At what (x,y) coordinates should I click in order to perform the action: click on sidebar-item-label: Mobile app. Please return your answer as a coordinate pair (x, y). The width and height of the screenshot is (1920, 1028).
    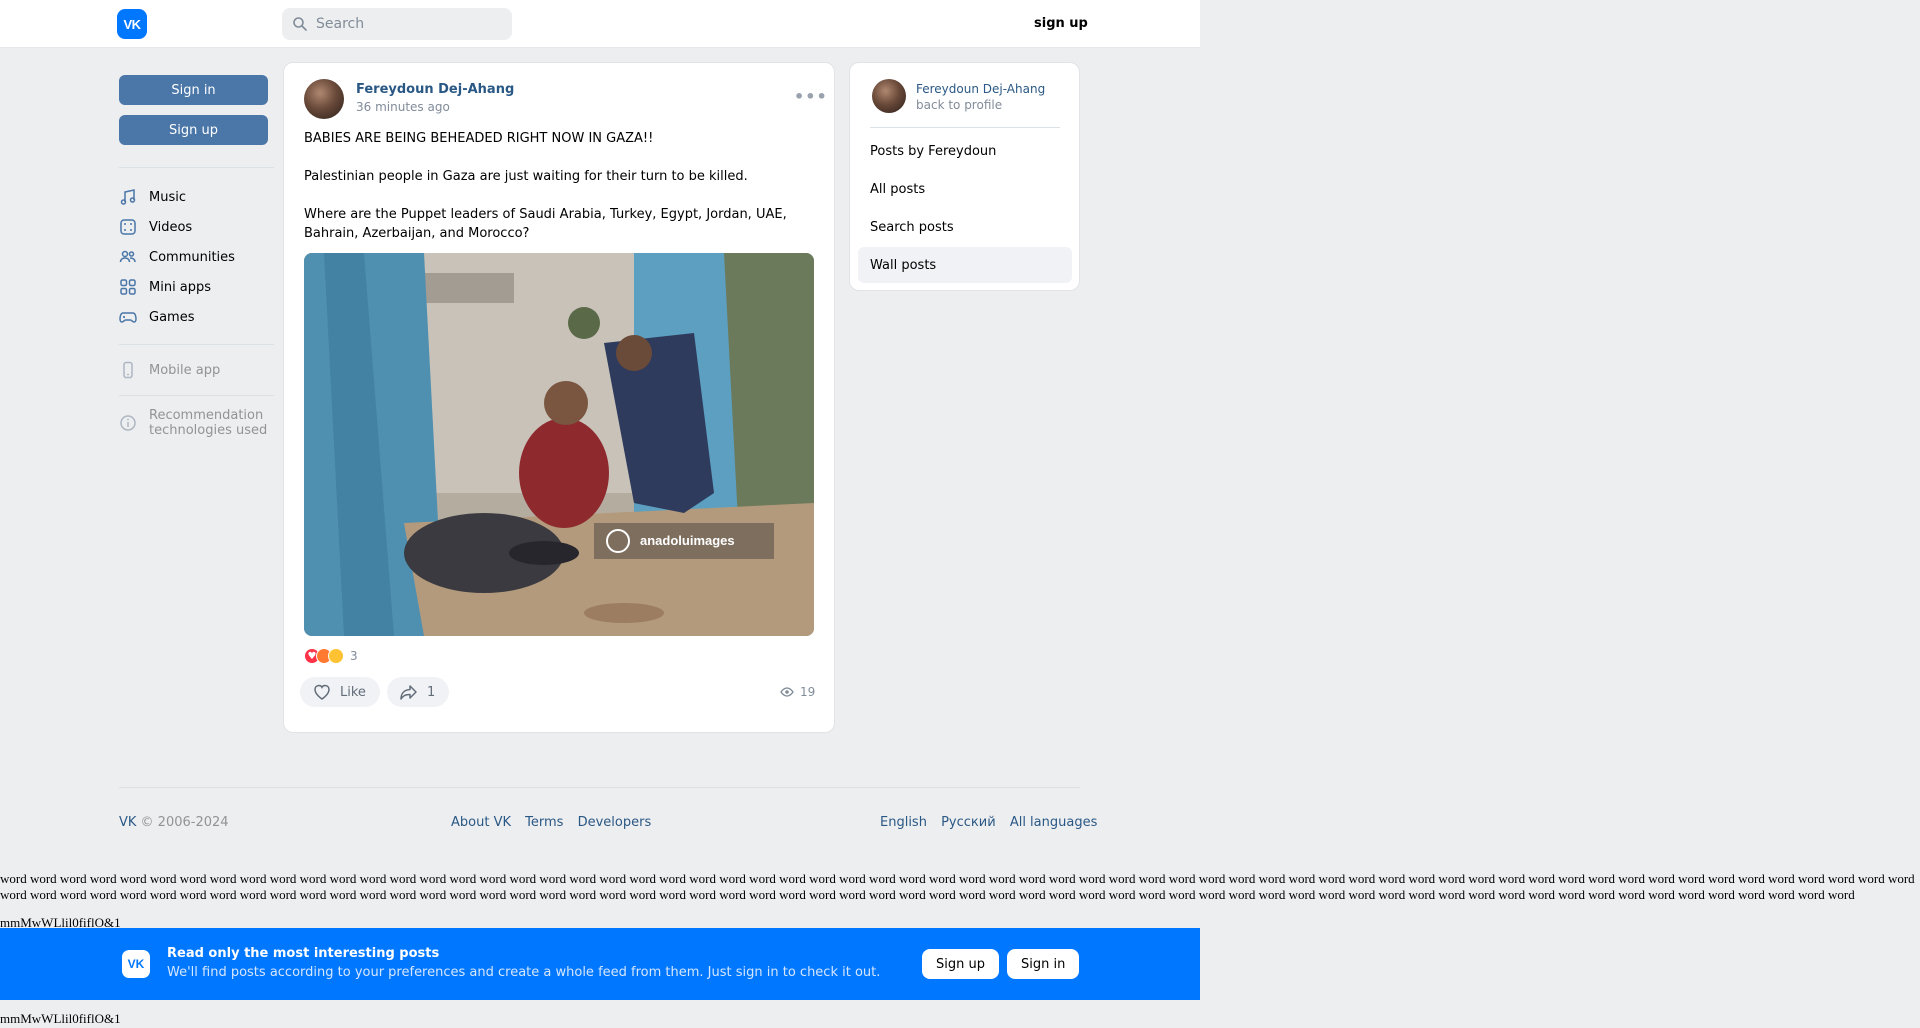
    Looking at the image, I should click on (185, 370).